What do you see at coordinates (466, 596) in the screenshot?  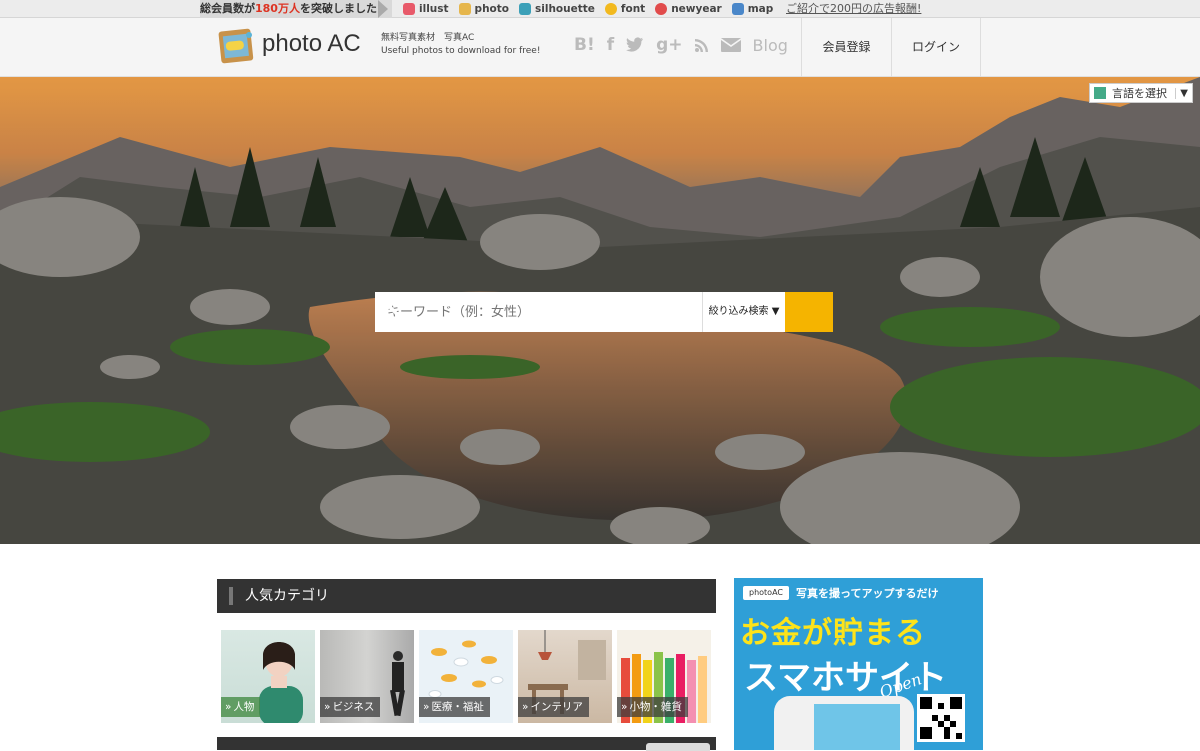 I see `popular-categories-heading: 人気カテゴリ` at bounding box center [466, 596].